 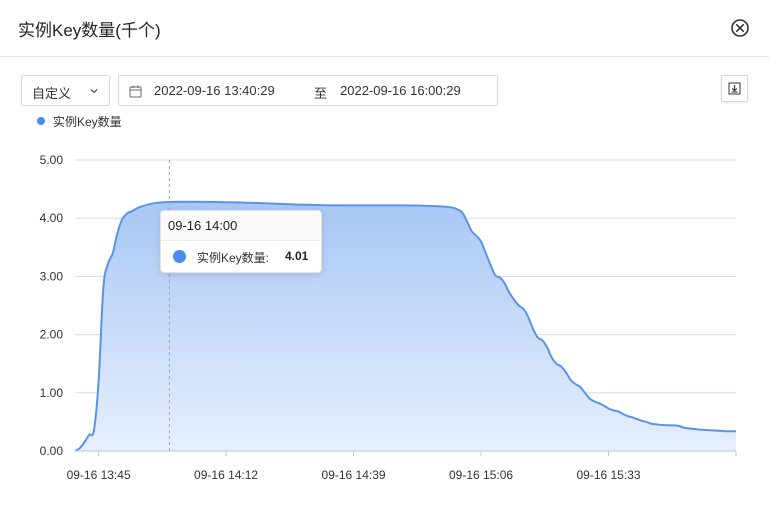 What do you see at coordinates (354, 475) in the screenshot?
I see `x-tick-label: 09-16 14:39` at bounding box center [354, 475].